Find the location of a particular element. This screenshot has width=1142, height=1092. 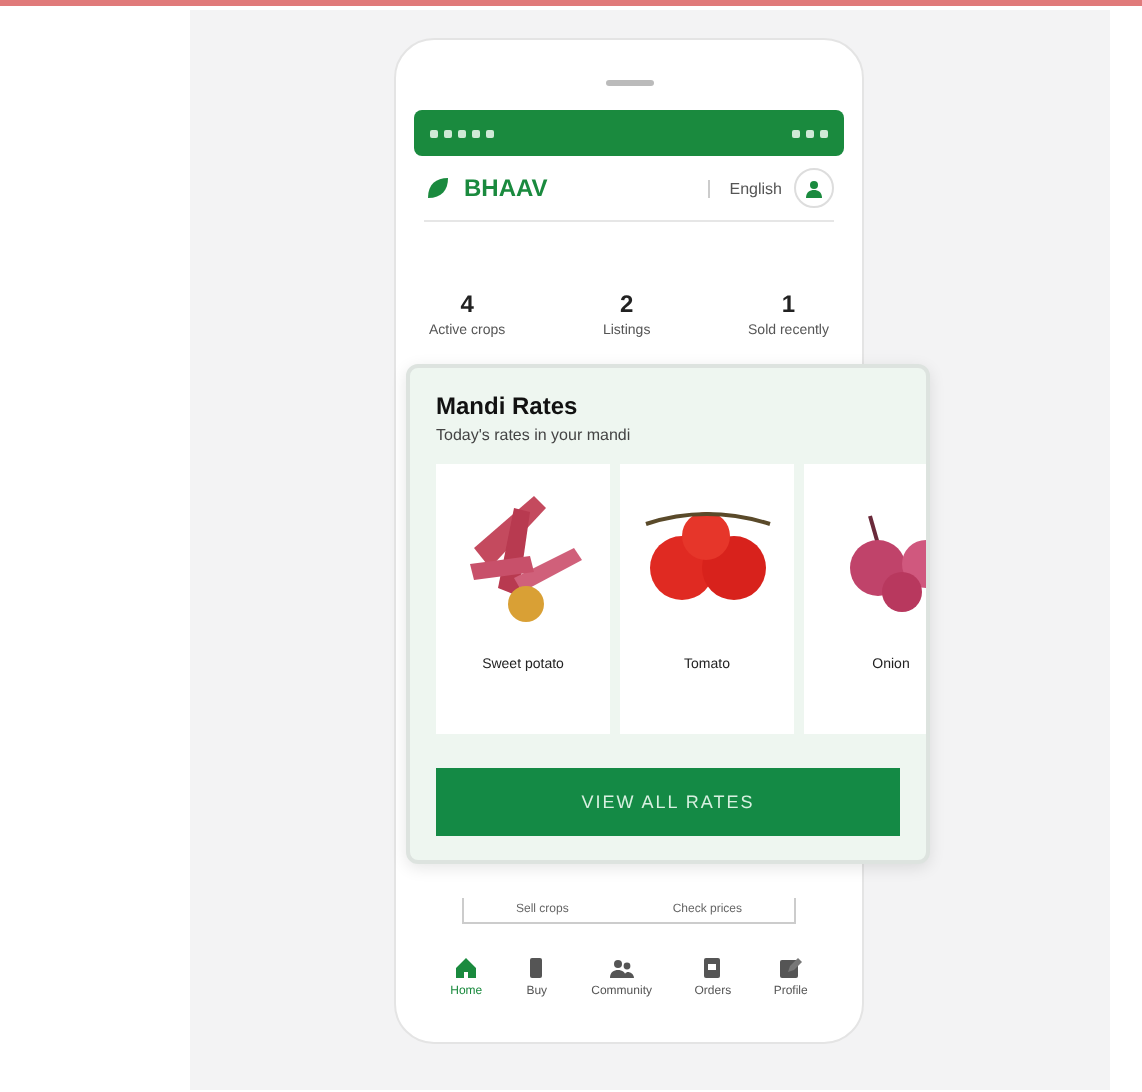

popup-subtitle: Today's rates in your mandi is located at coordinates (534, 435).